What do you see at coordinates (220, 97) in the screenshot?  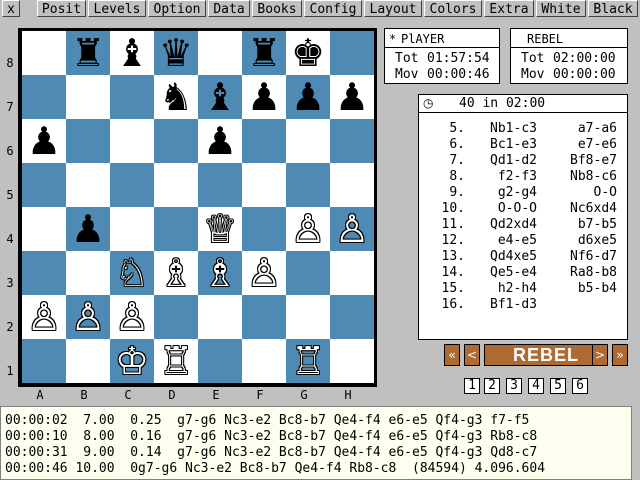 I see `black-bishop-e7: ♝` at bounding box center [220, 97].